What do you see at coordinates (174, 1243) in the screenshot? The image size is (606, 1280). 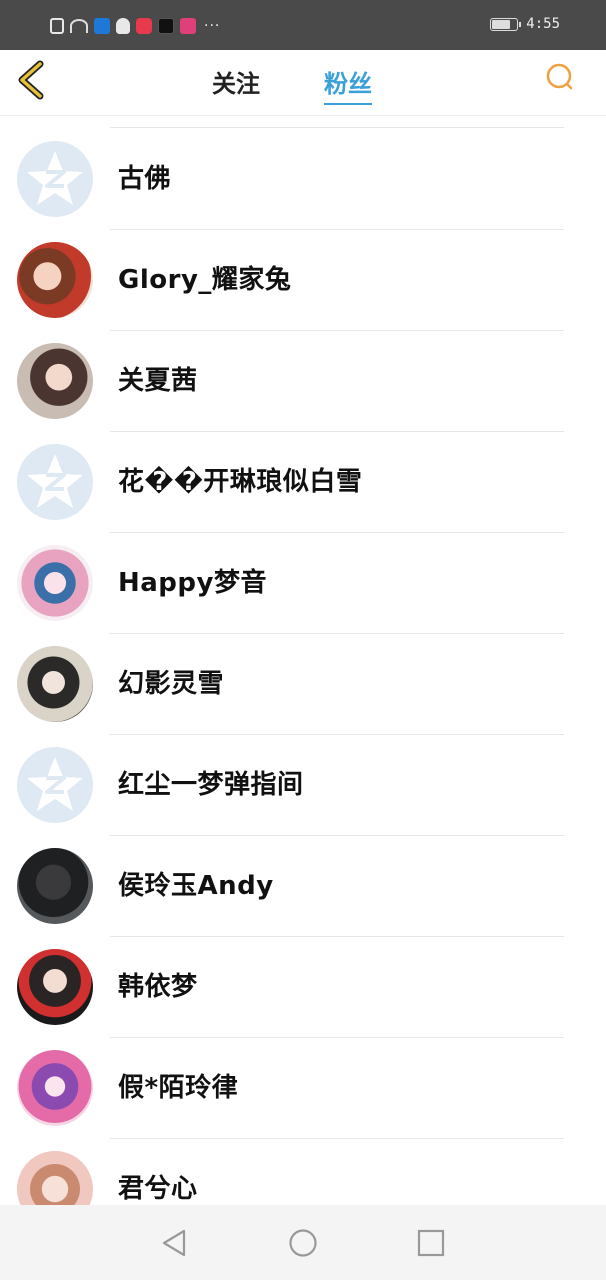 I see `back-triangle-icon` at bounding box center [174, 1243].